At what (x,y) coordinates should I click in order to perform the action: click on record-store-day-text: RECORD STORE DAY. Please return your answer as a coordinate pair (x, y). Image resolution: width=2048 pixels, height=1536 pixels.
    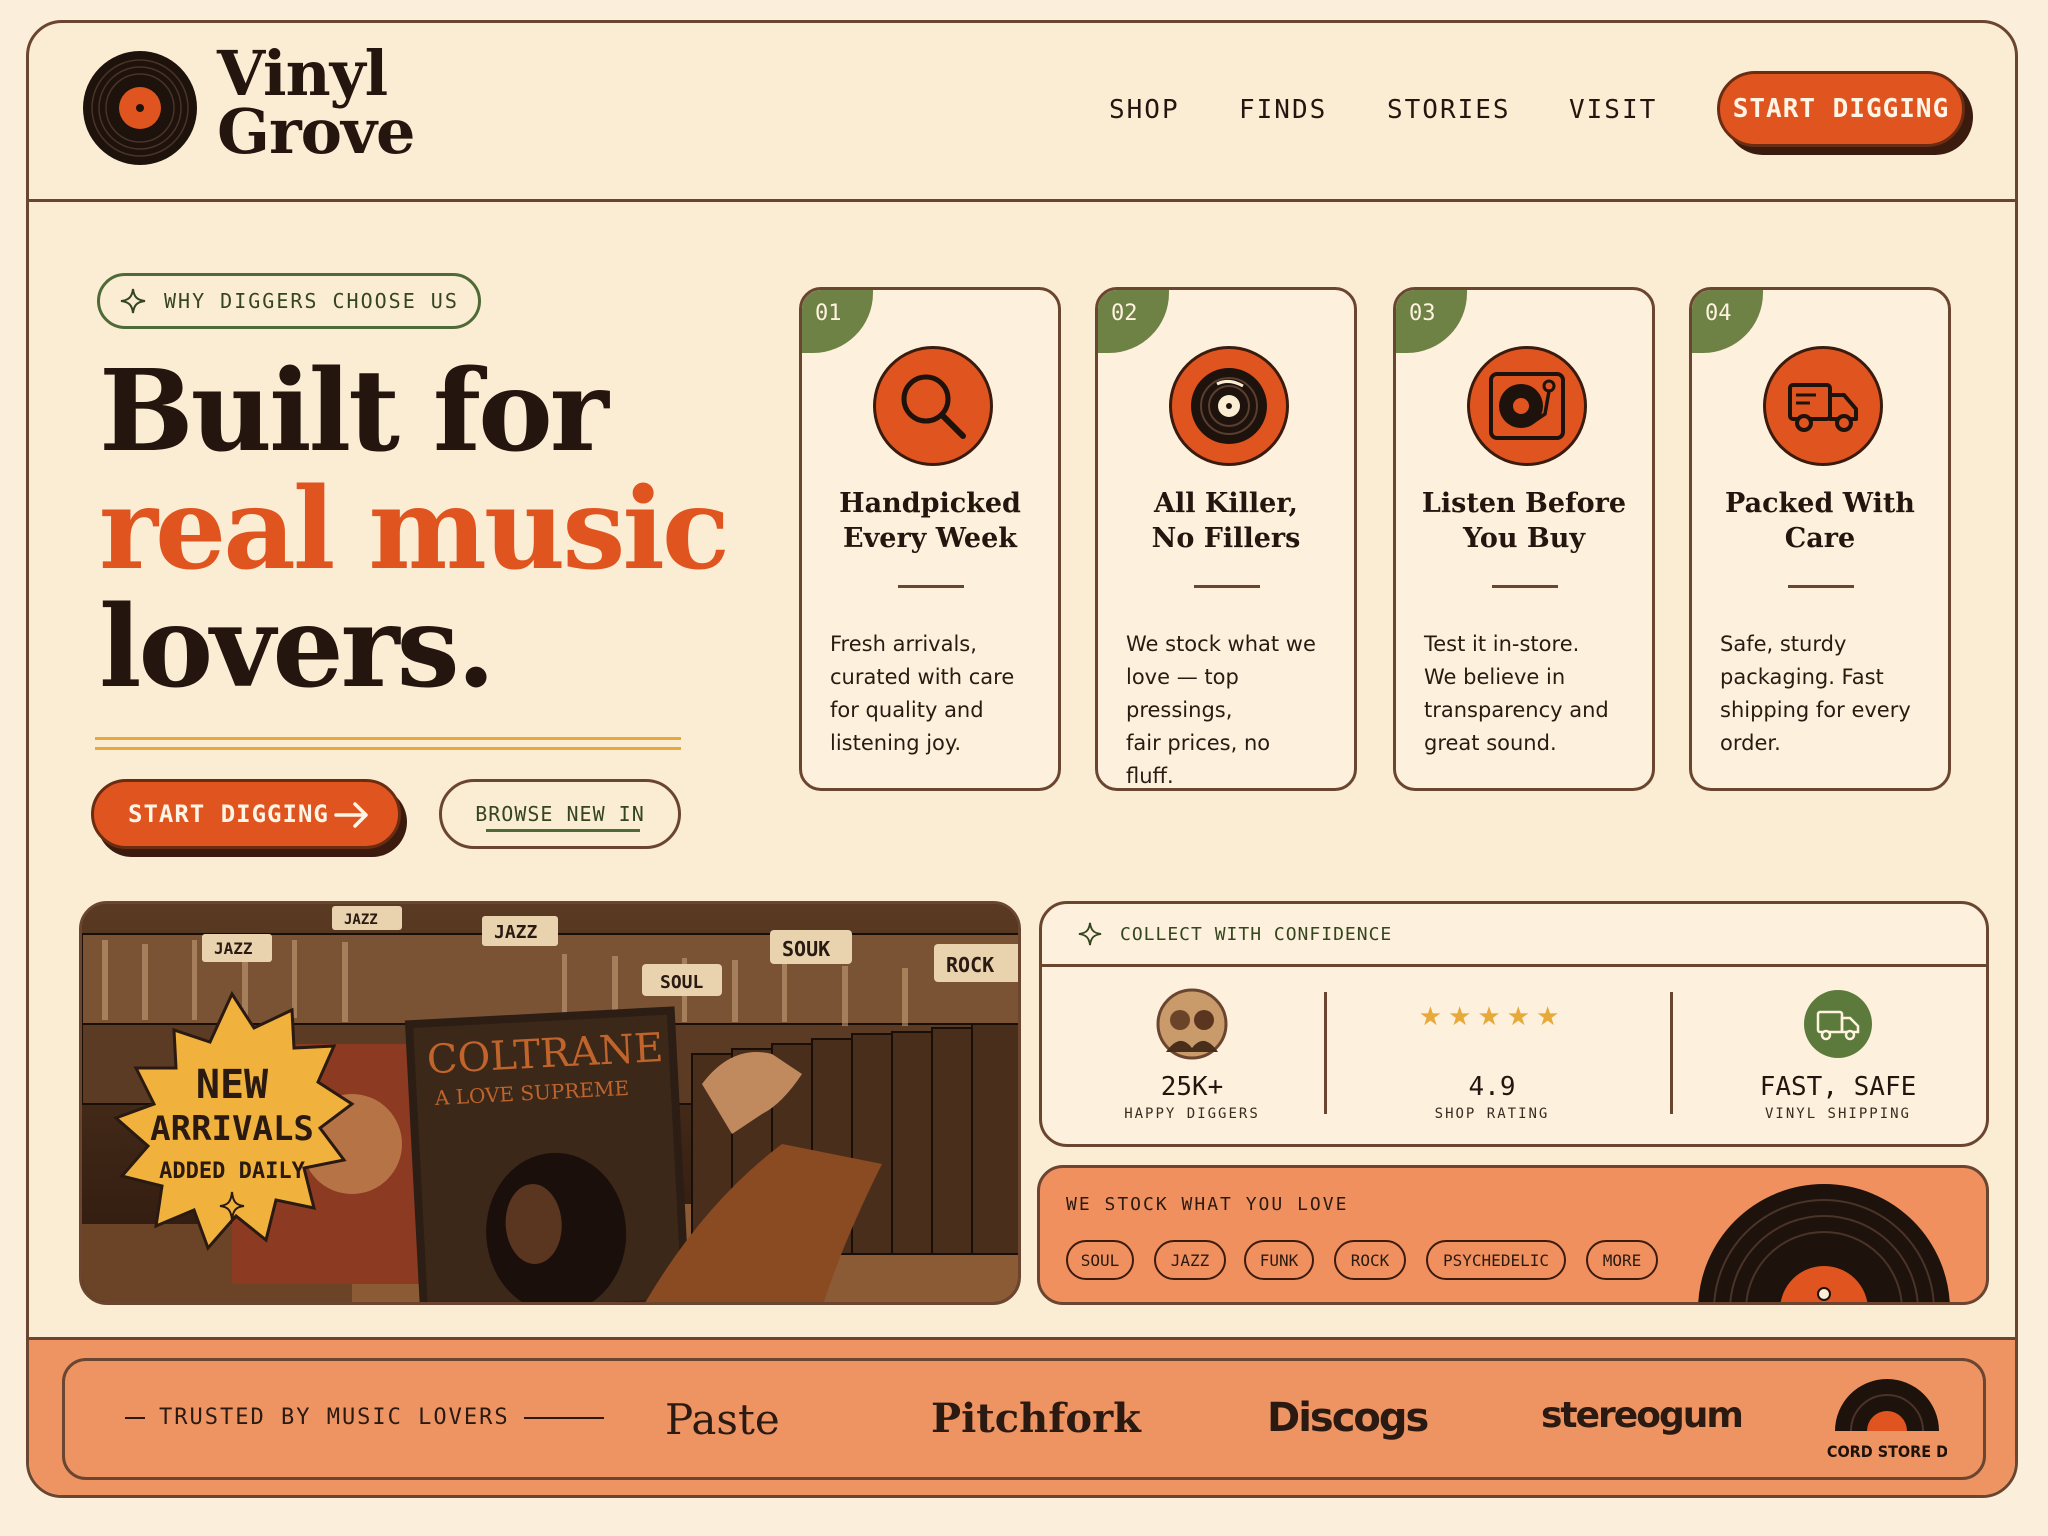
    Looking at the image, I should click on (1887, 1451).